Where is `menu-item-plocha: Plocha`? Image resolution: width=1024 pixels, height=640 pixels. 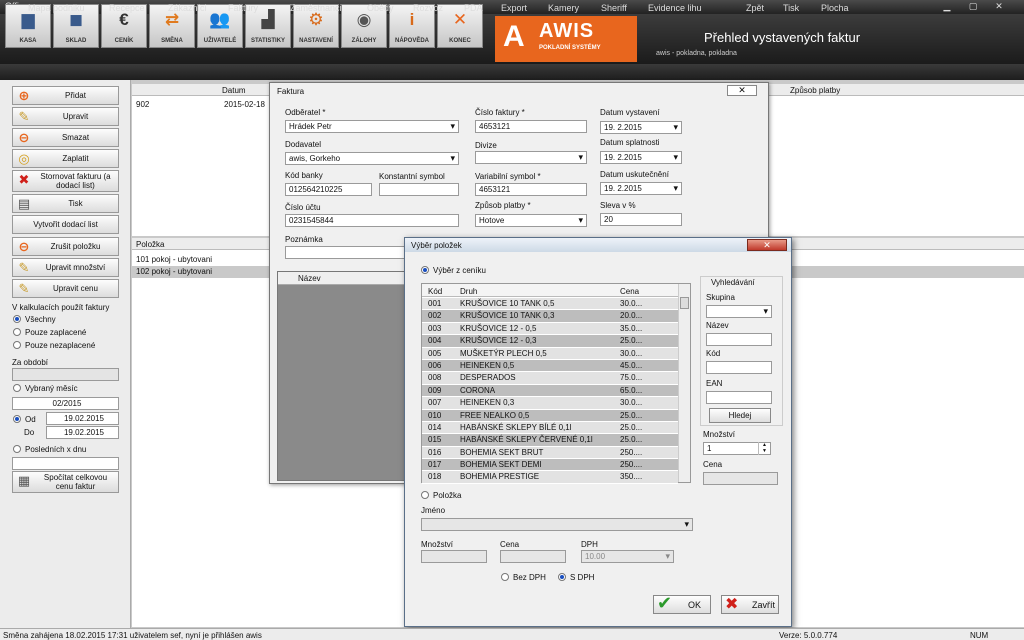
menu-item-plocha: Plocha is located at coordinates (835, 8).